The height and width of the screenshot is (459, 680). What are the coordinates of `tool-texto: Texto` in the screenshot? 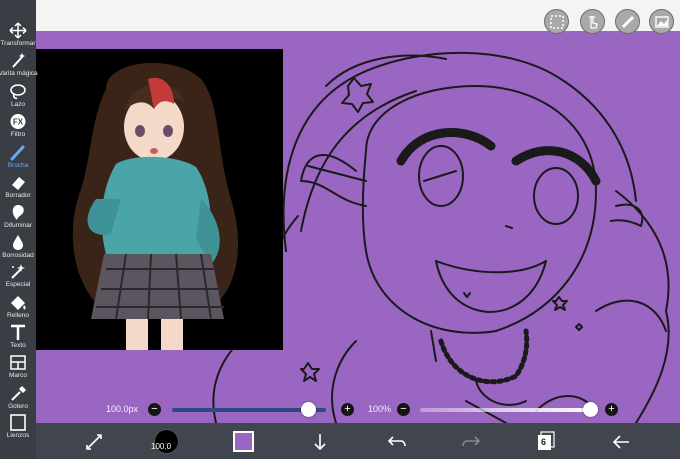 It's located at (18, 339).